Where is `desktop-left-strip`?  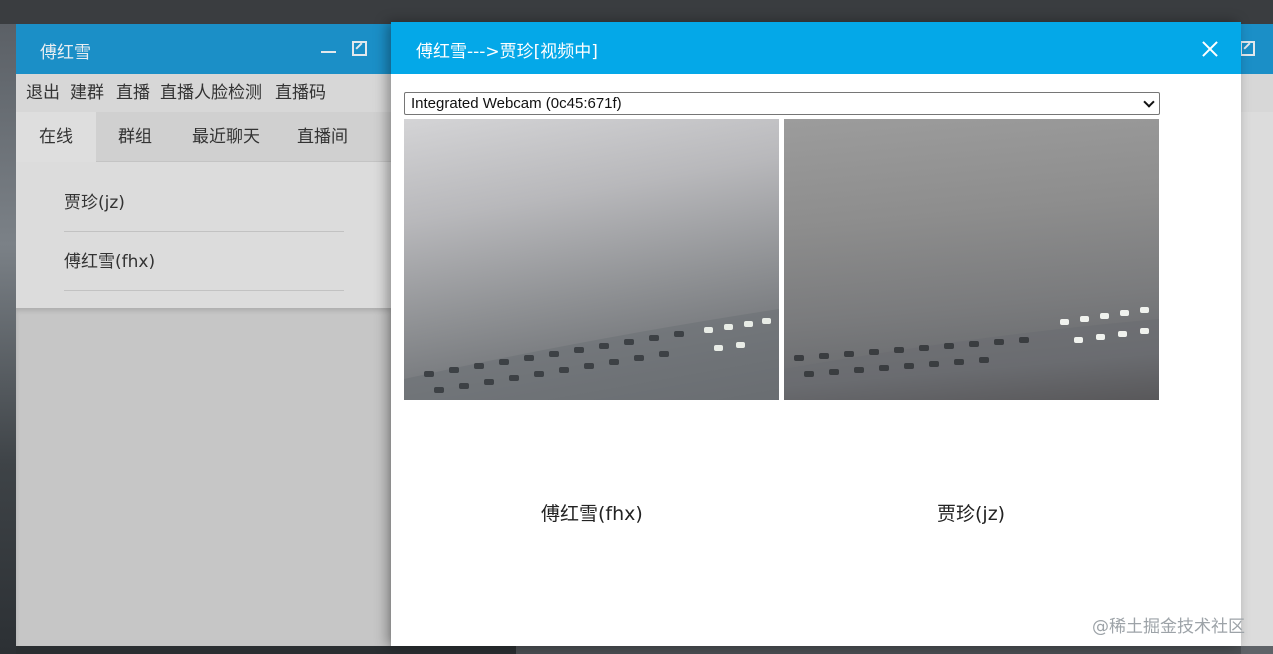 desktop-left-strip is located at coordinates (8, 339).